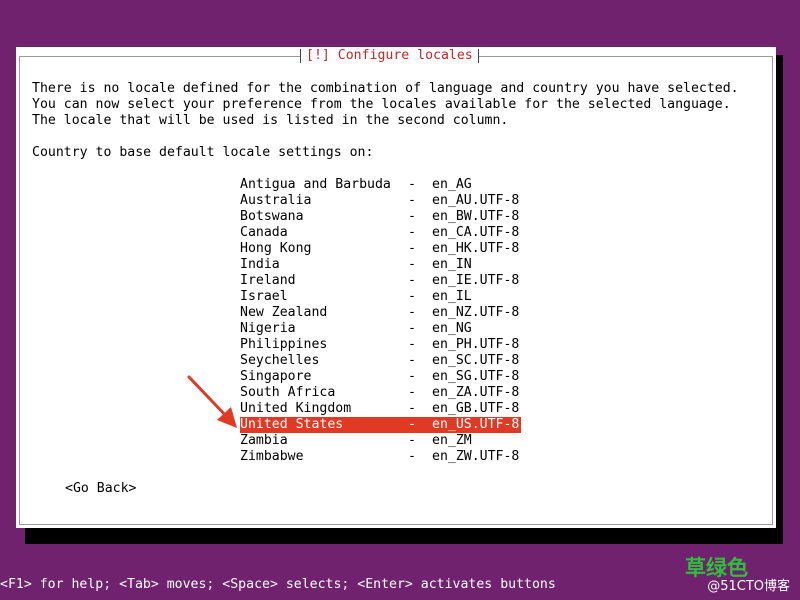 The width and height of the screenshot is (800, 600). Describe the element at coordinates (292, 424) in the screenshot. I see `list-item-country: United States` at that location.